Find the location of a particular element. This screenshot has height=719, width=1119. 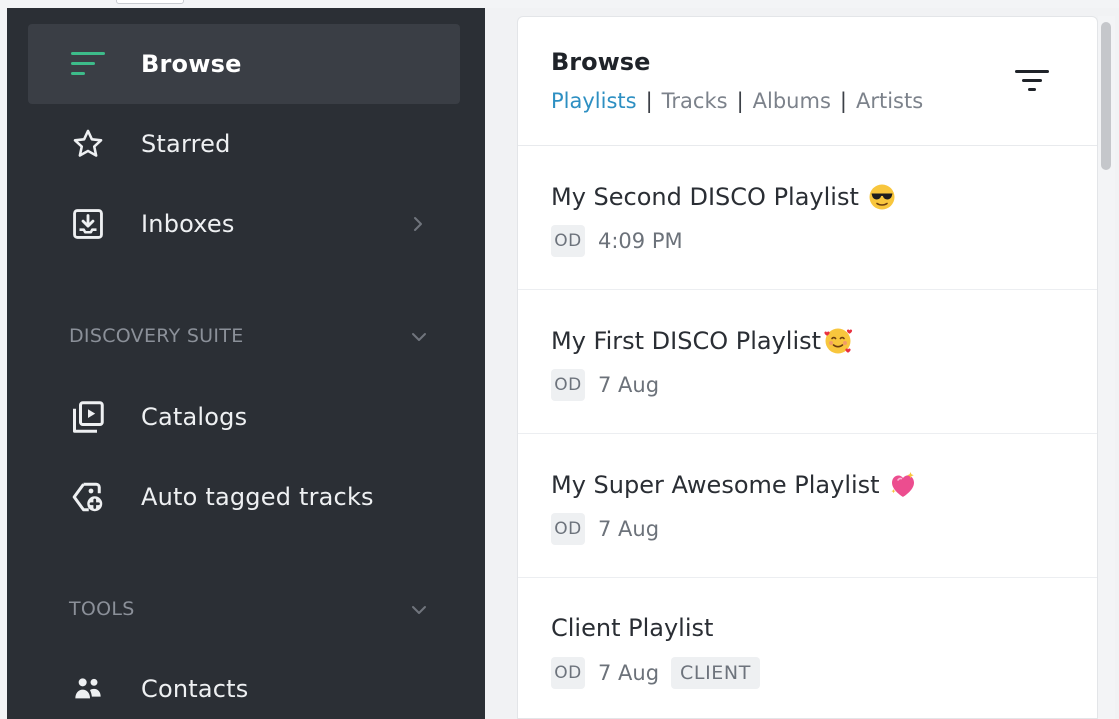

auto-tag-icon is located at coordinates (88, 497).